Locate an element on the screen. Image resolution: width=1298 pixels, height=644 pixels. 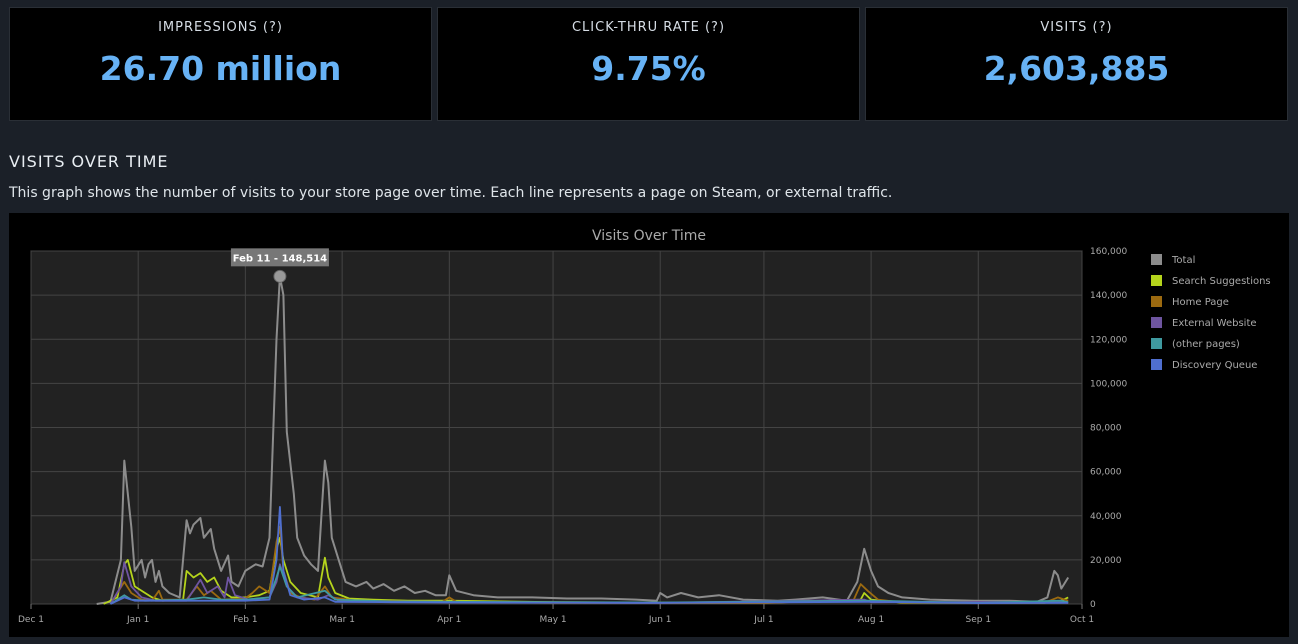
y-tick-label: 140,000 is located at coordinates (1108, 296).